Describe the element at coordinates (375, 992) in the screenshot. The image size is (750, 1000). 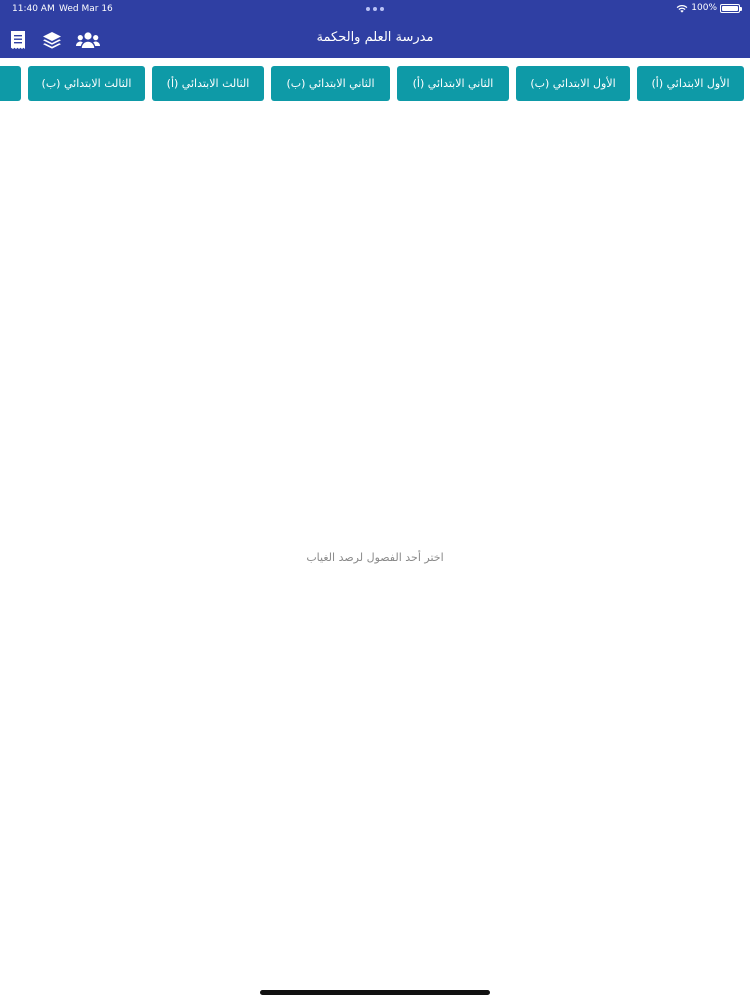
I see `home-indicator` at that location.